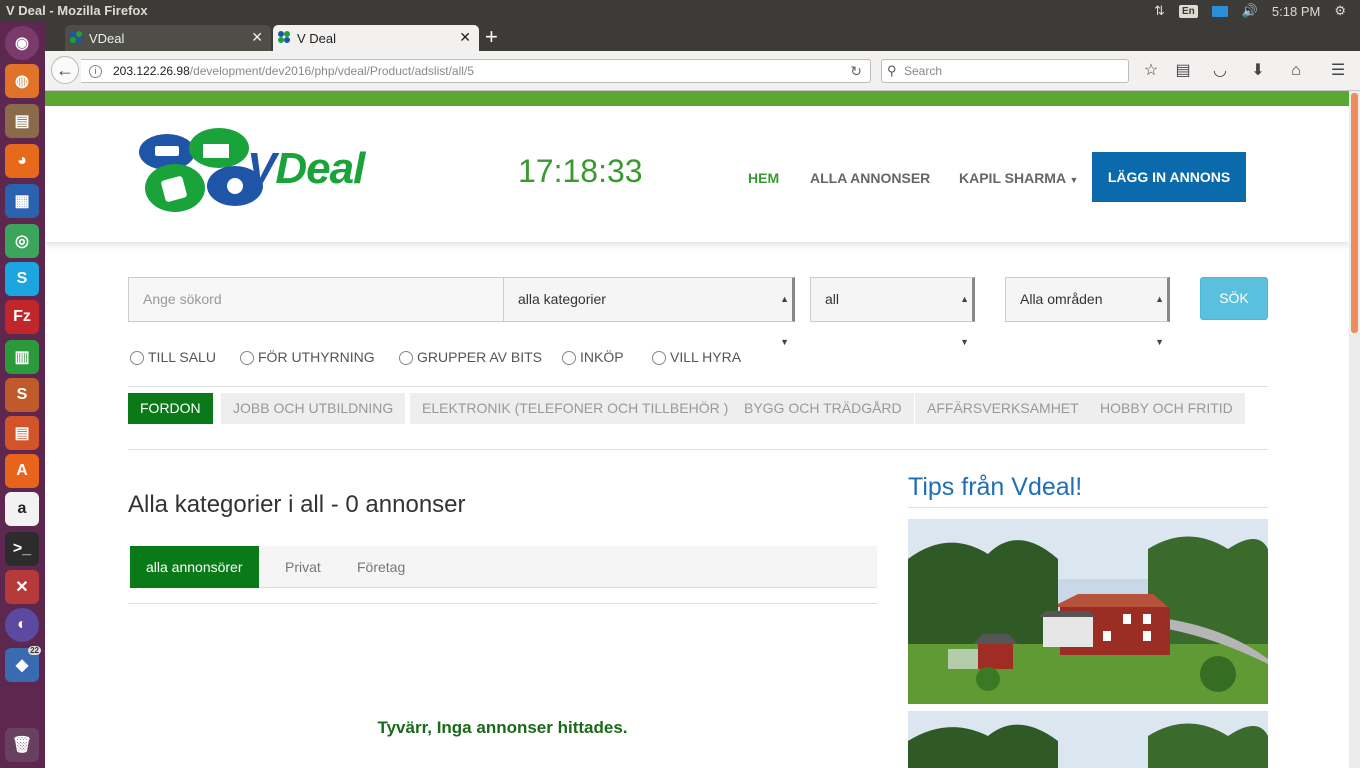  What do you see at coordinates (22, 587) in the screenshot?
I see `settings-icon: ✕` at bounding box center [22, 587].